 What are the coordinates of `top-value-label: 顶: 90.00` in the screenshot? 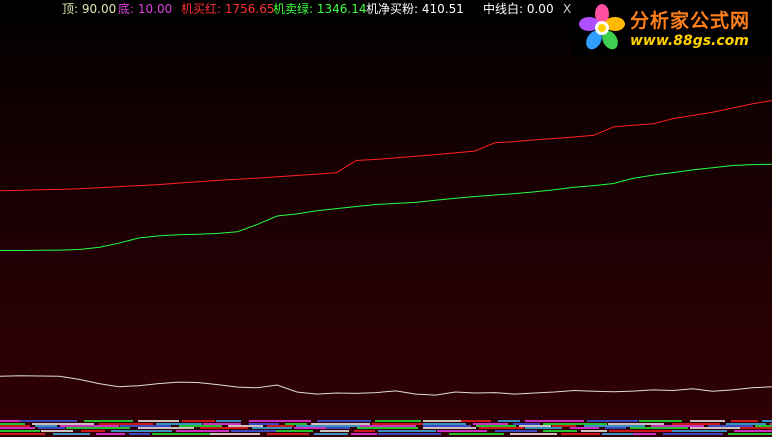 It's located at (89, 9).